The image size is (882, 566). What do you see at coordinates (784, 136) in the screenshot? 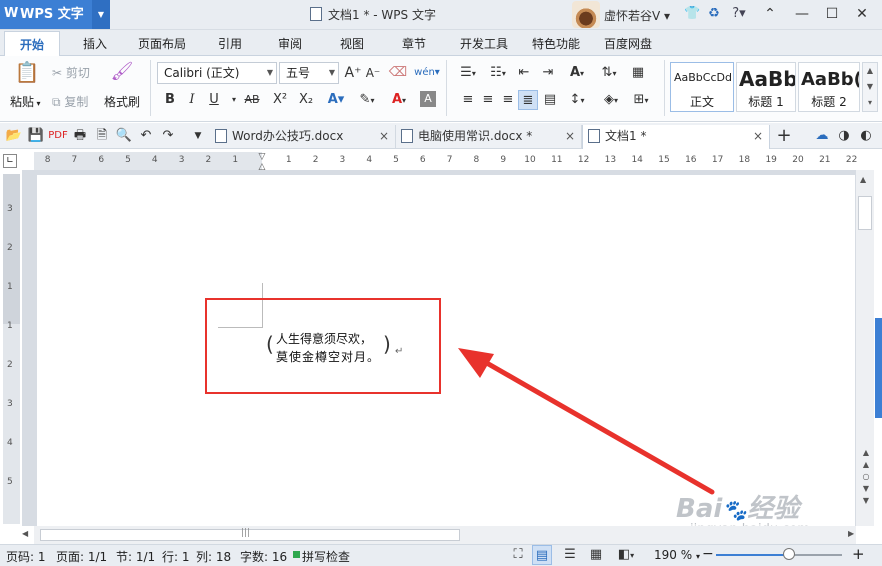
I see `new-tab-icon: +` at bounding box center [784, 136].